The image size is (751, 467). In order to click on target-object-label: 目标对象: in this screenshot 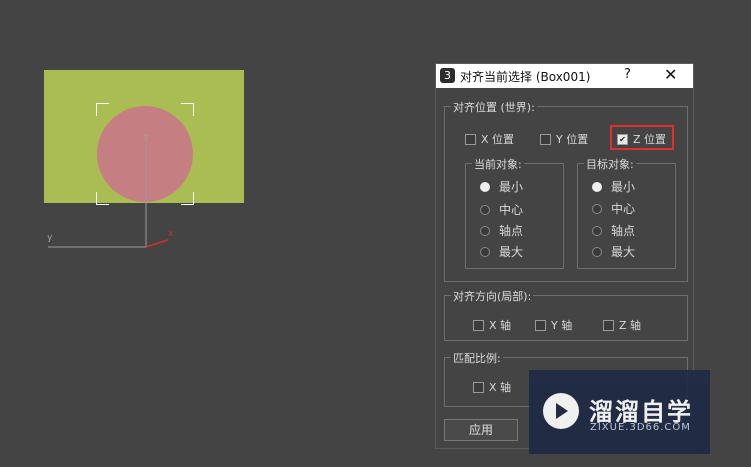, I will do `click(610, 164)`.